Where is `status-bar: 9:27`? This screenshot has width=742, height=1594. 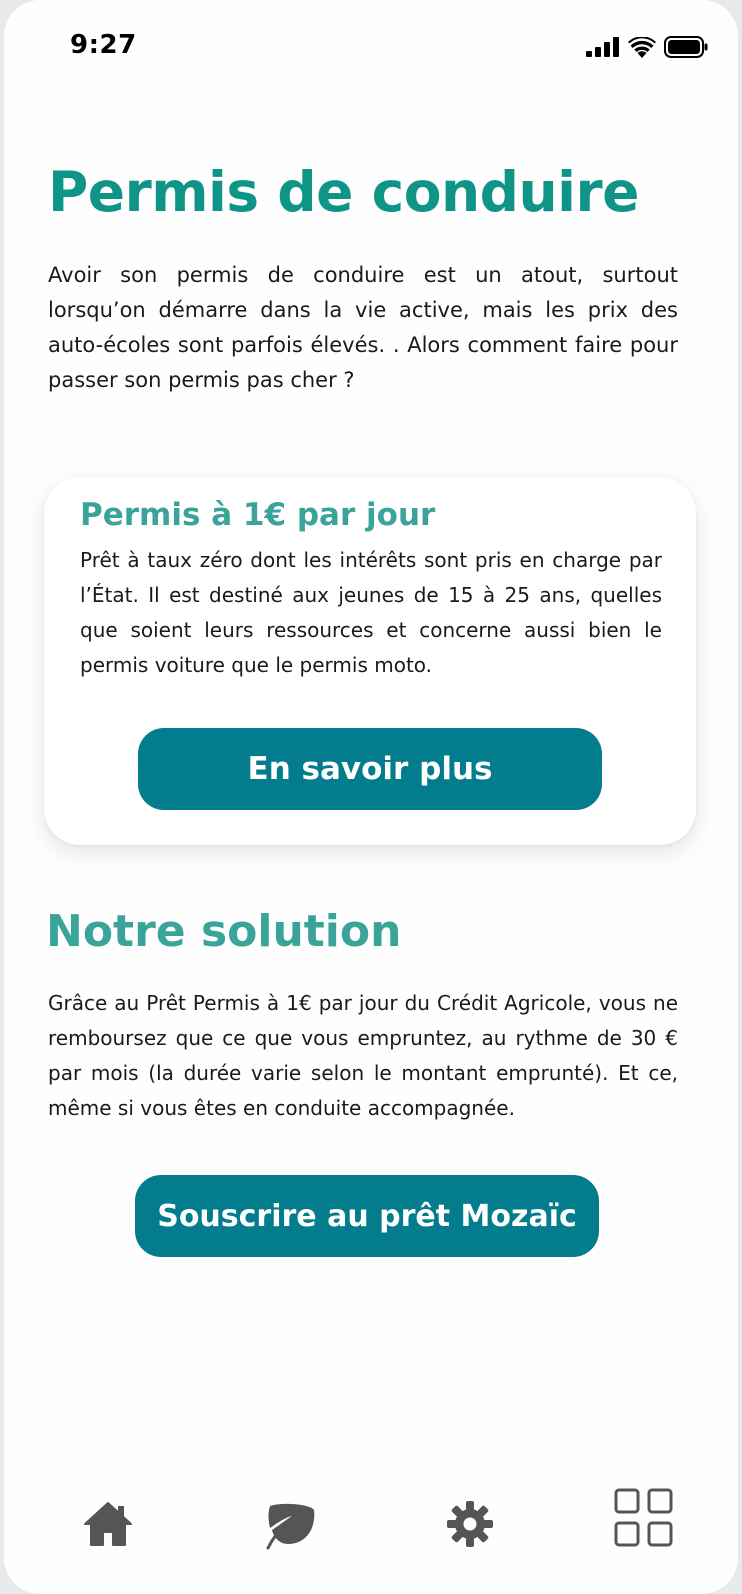
status-bar: 9:27 is located at coordinates (371, 50).